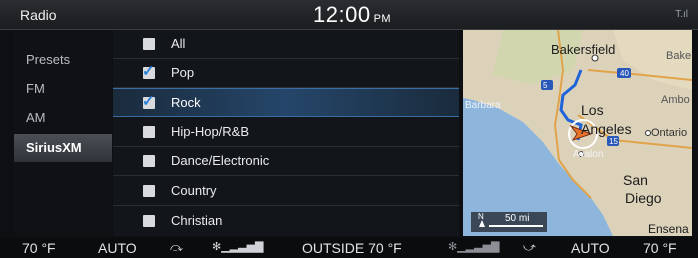  I want to click on status-bar: Radio 12:00 PM T.ıl, so click(349, 15).